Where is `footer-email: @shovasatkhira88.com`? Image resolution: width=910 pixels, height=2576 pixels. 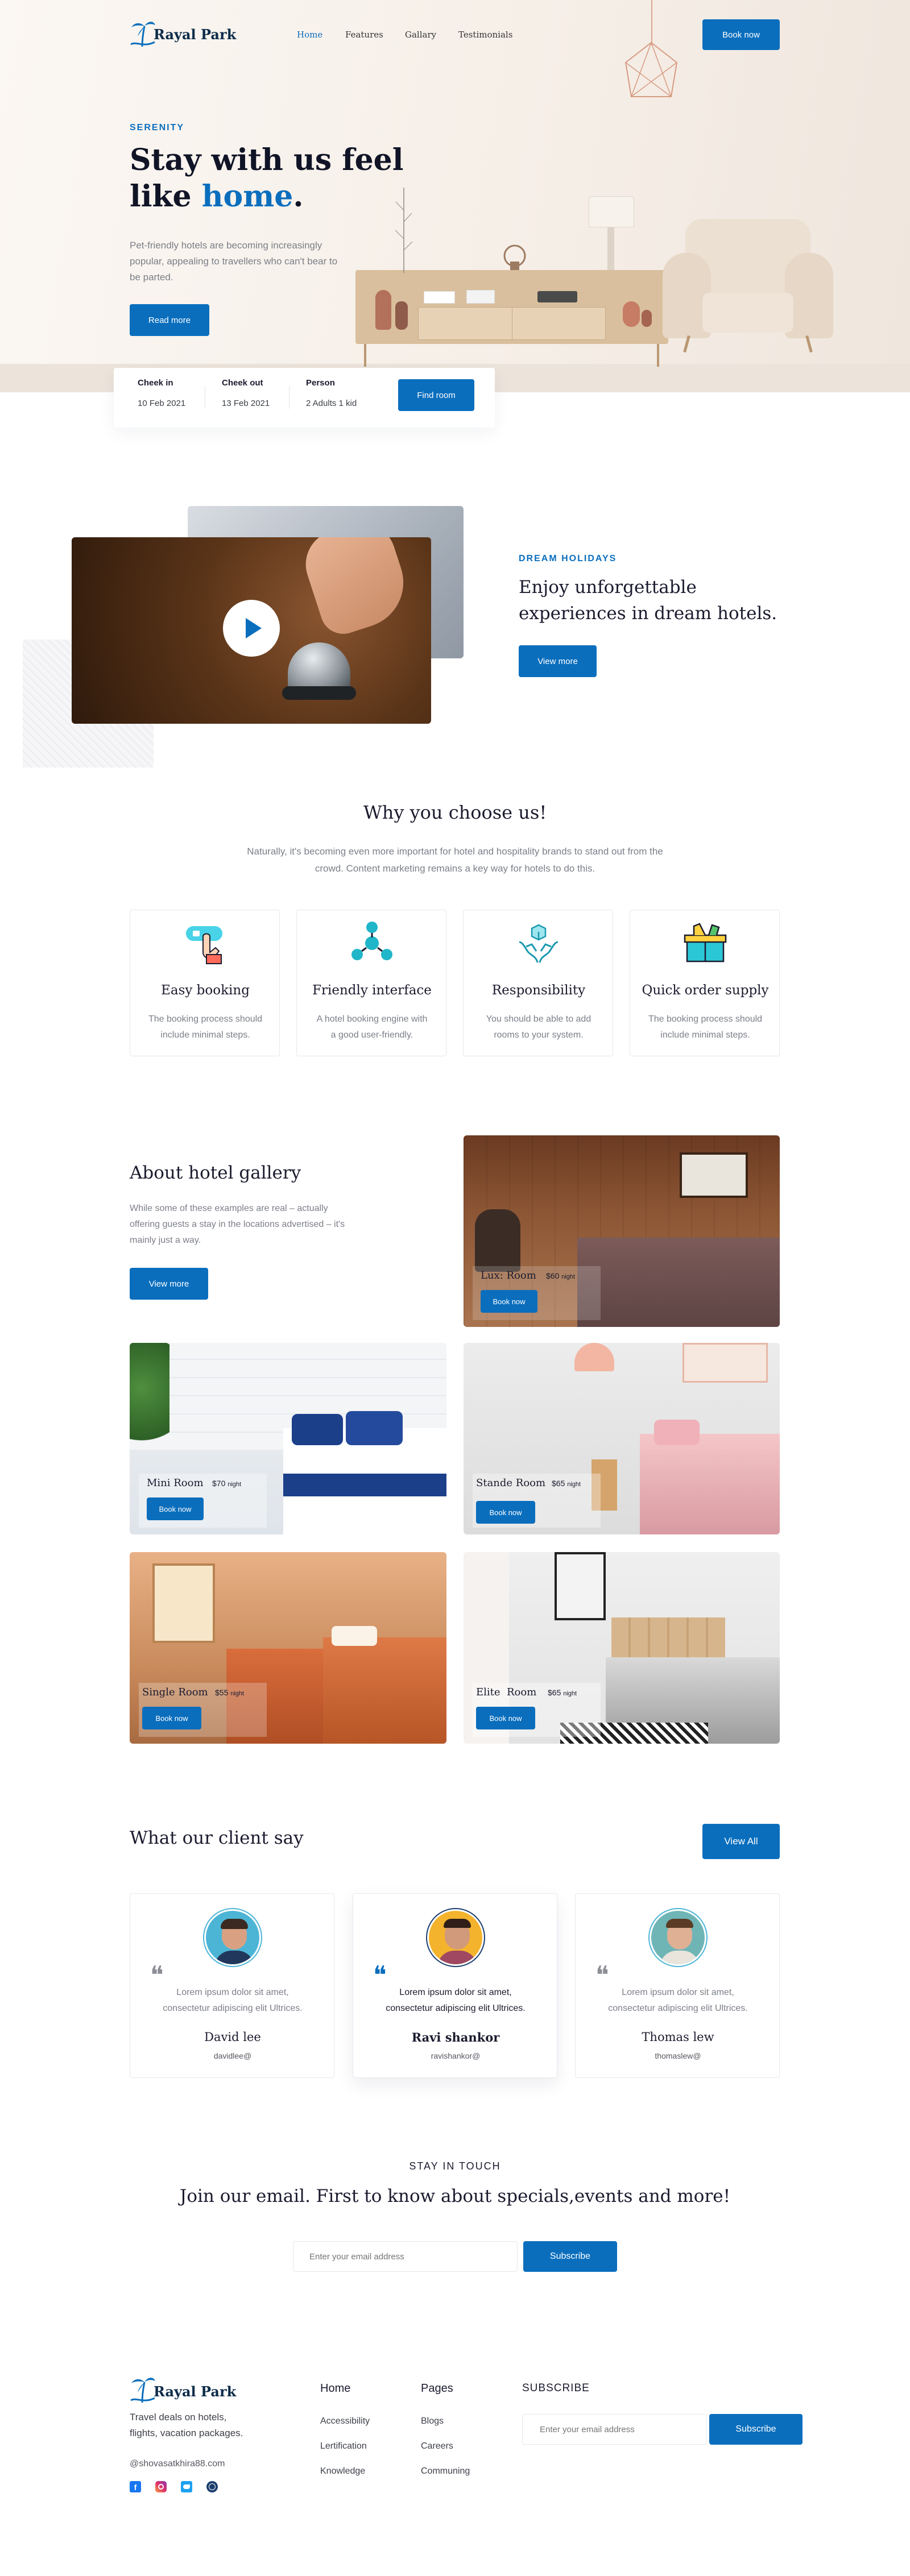 footer-email: @shovasatkhira88.com is located at coordinates (177, 2464).